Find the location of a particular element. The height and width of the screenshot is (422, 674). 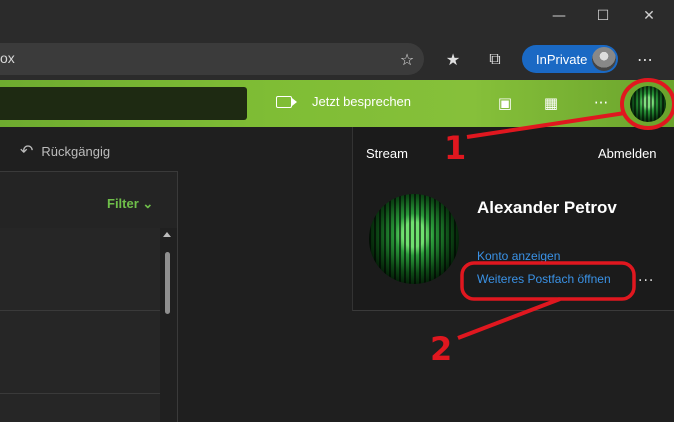

annotation-step-2: 2 is located at coordinates (441, 349).